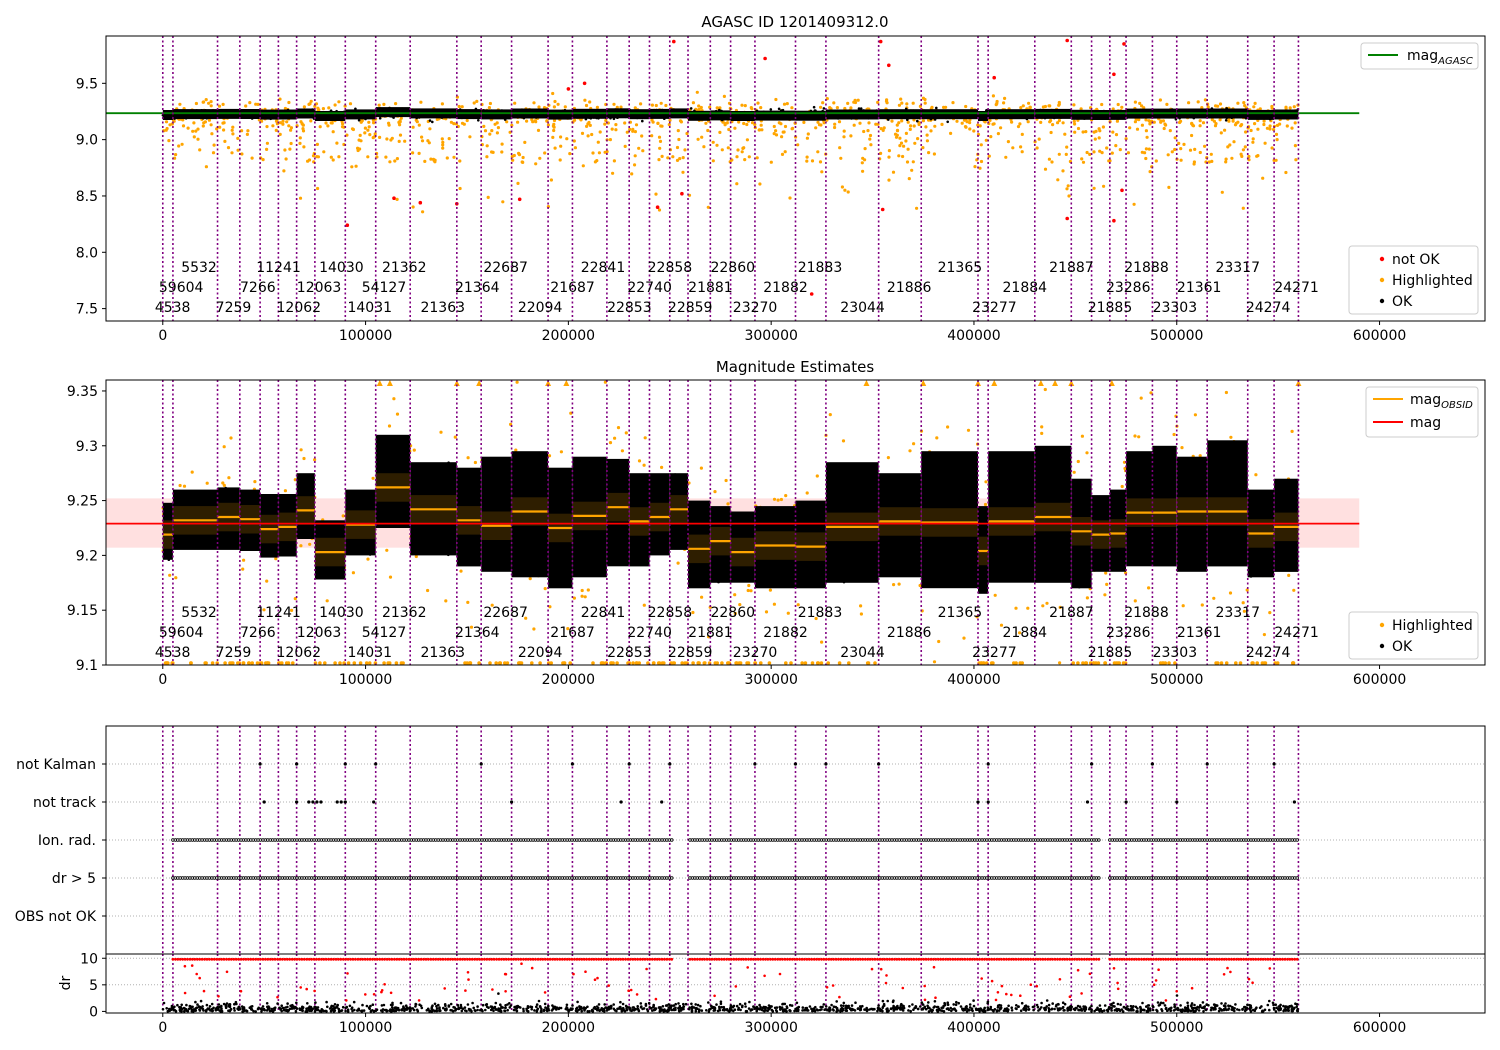  I want to click on obsid-label: 11241, so click(278, 613).